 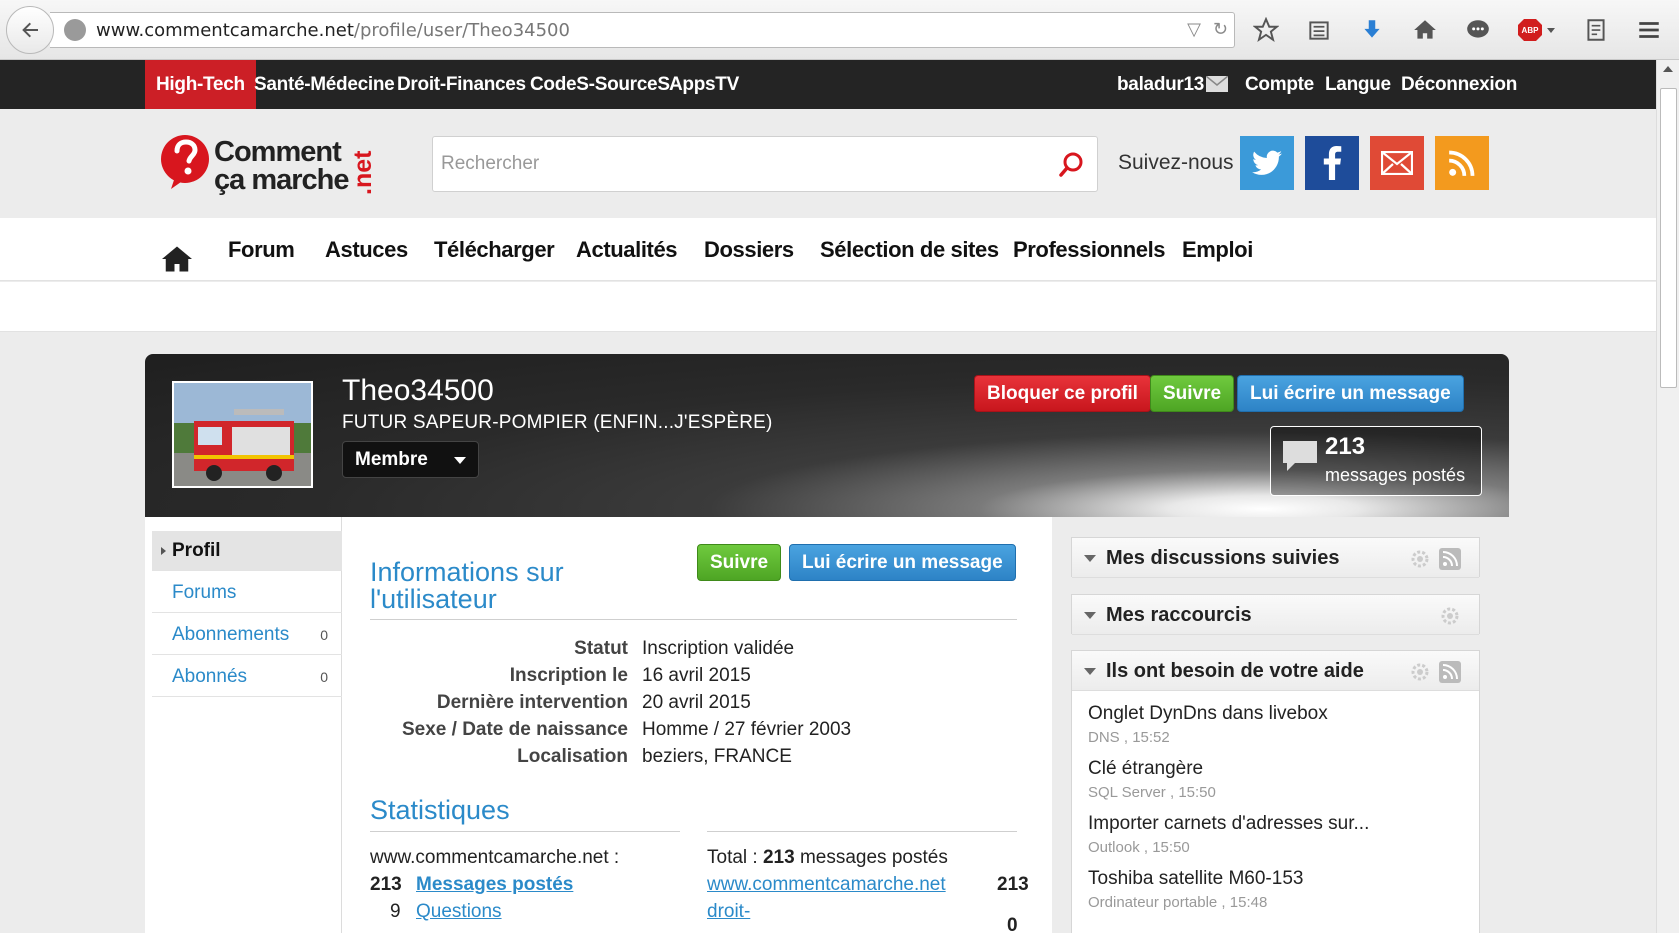 What do you see at coordinates (1537, 30) in the screenshot?
I see `adblock-icon: ABP` at bounding box center [1537, 30].